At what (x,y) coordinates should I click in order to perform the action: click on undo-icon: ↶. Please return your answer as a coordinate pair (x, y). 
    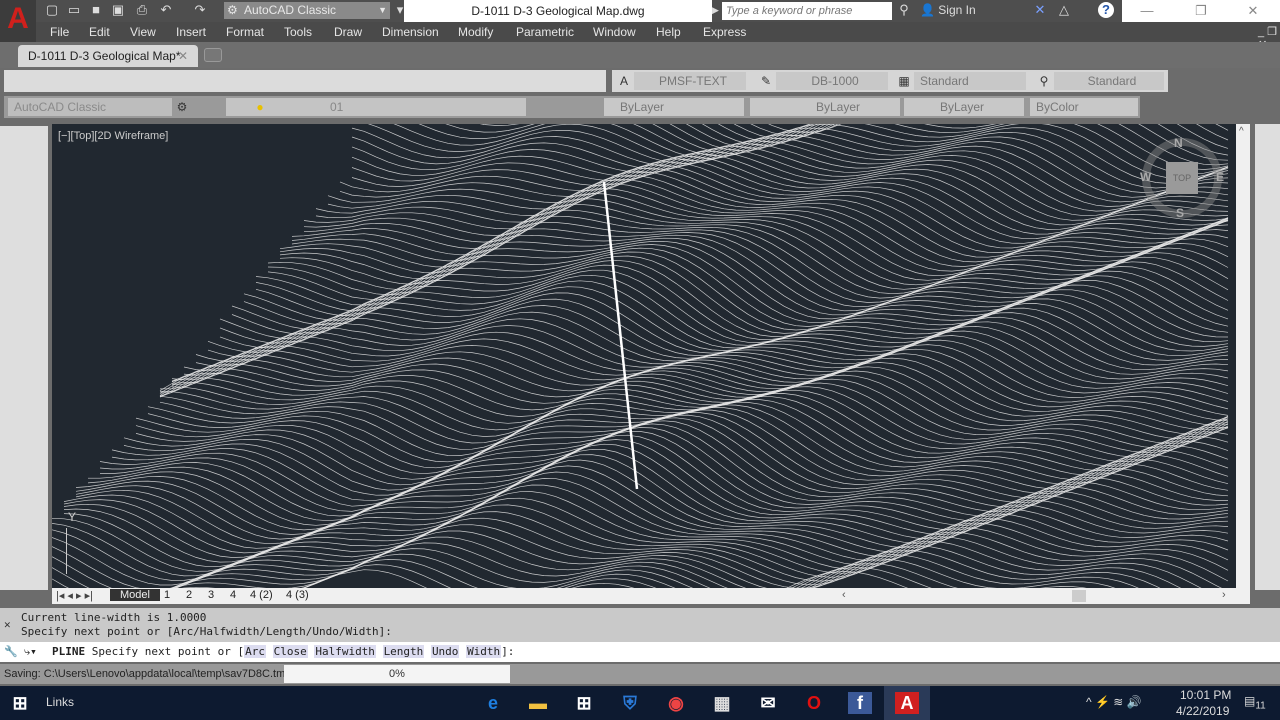
    Looking at the image, I should click on (166, 10).